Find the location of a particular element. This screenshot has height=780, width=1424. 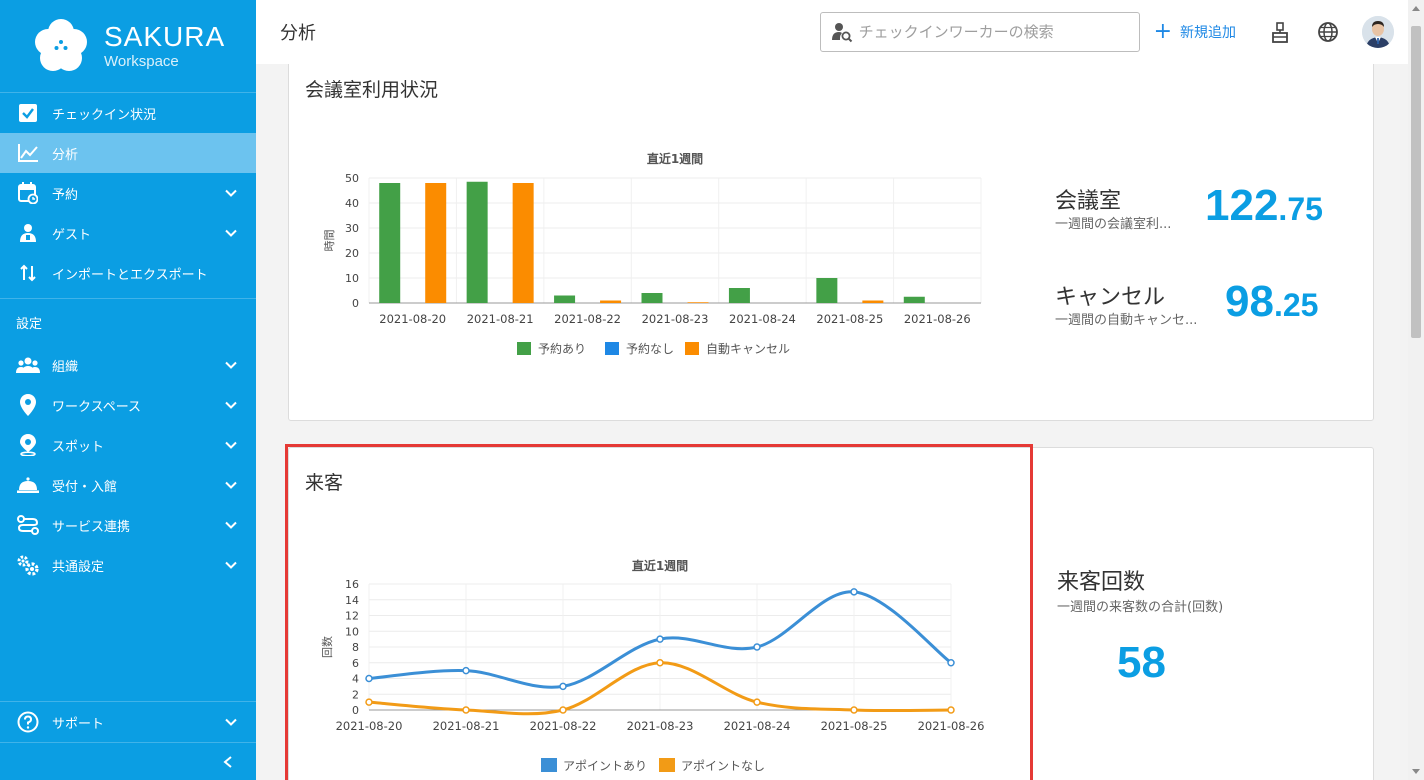

sidebar-item-label: サービス連携 is located at coordinates (91, 527).